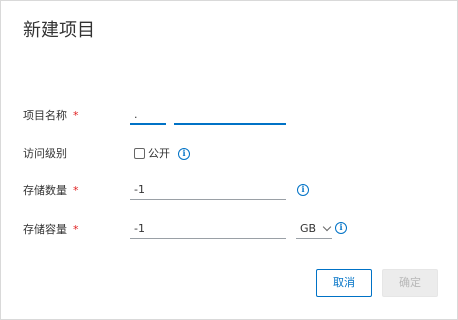 This screenshot has height=320, width=458. What do you see at coordinates (410, 283) in the screenshot?
I see `confirm-button: 确定` at bounding box center [410, 283].